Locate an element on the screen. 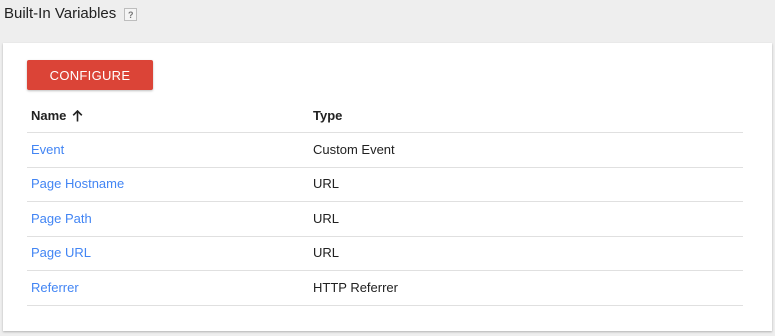  name-column-header: Name is located at coordinates (170, 115).